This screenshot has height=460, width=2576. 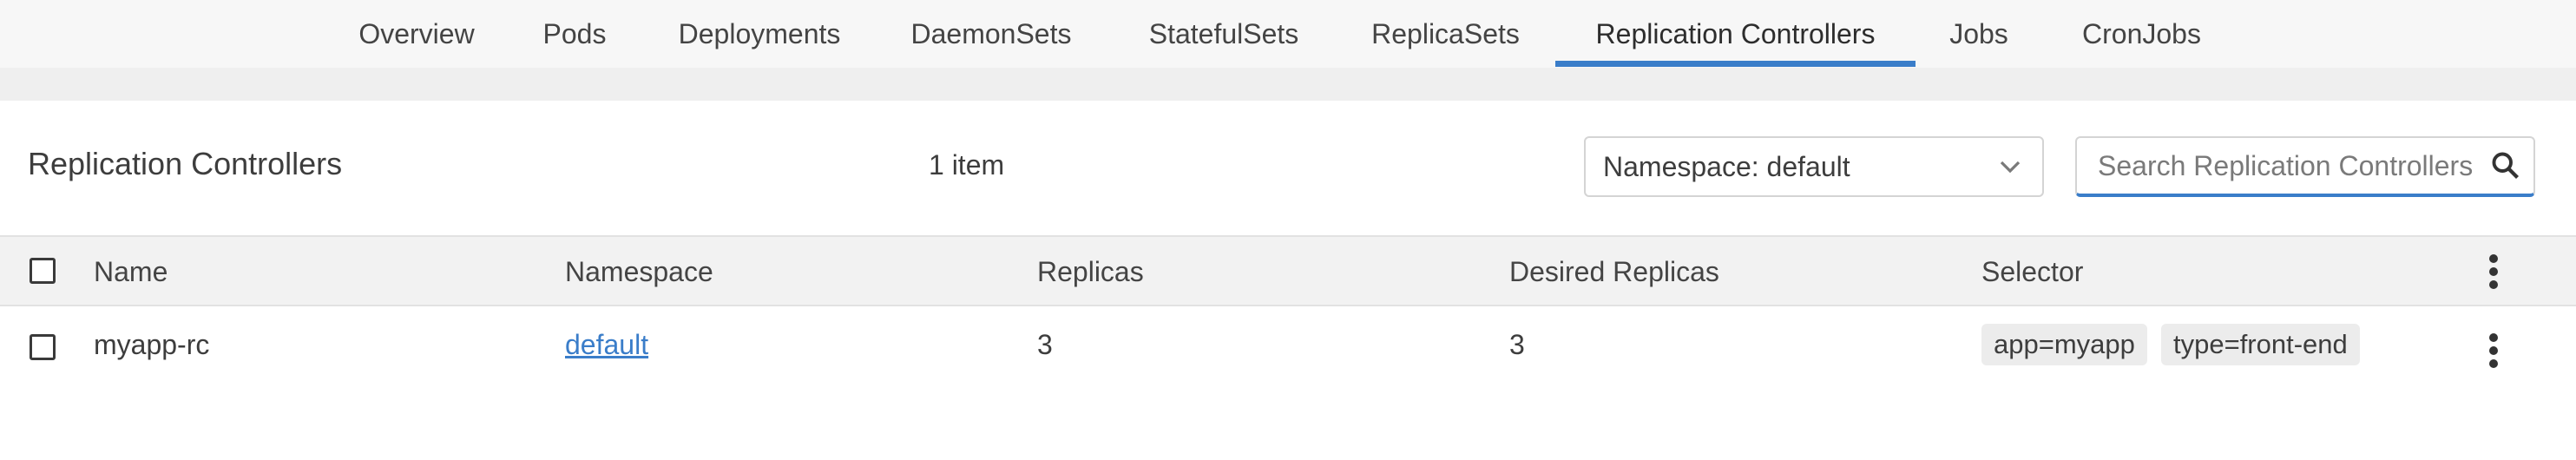 What do you see at coordinates (1445, 34) in the screenshot?
I see `tab-replicasets: ReplicaSets` at bounding box center [1445, 34].